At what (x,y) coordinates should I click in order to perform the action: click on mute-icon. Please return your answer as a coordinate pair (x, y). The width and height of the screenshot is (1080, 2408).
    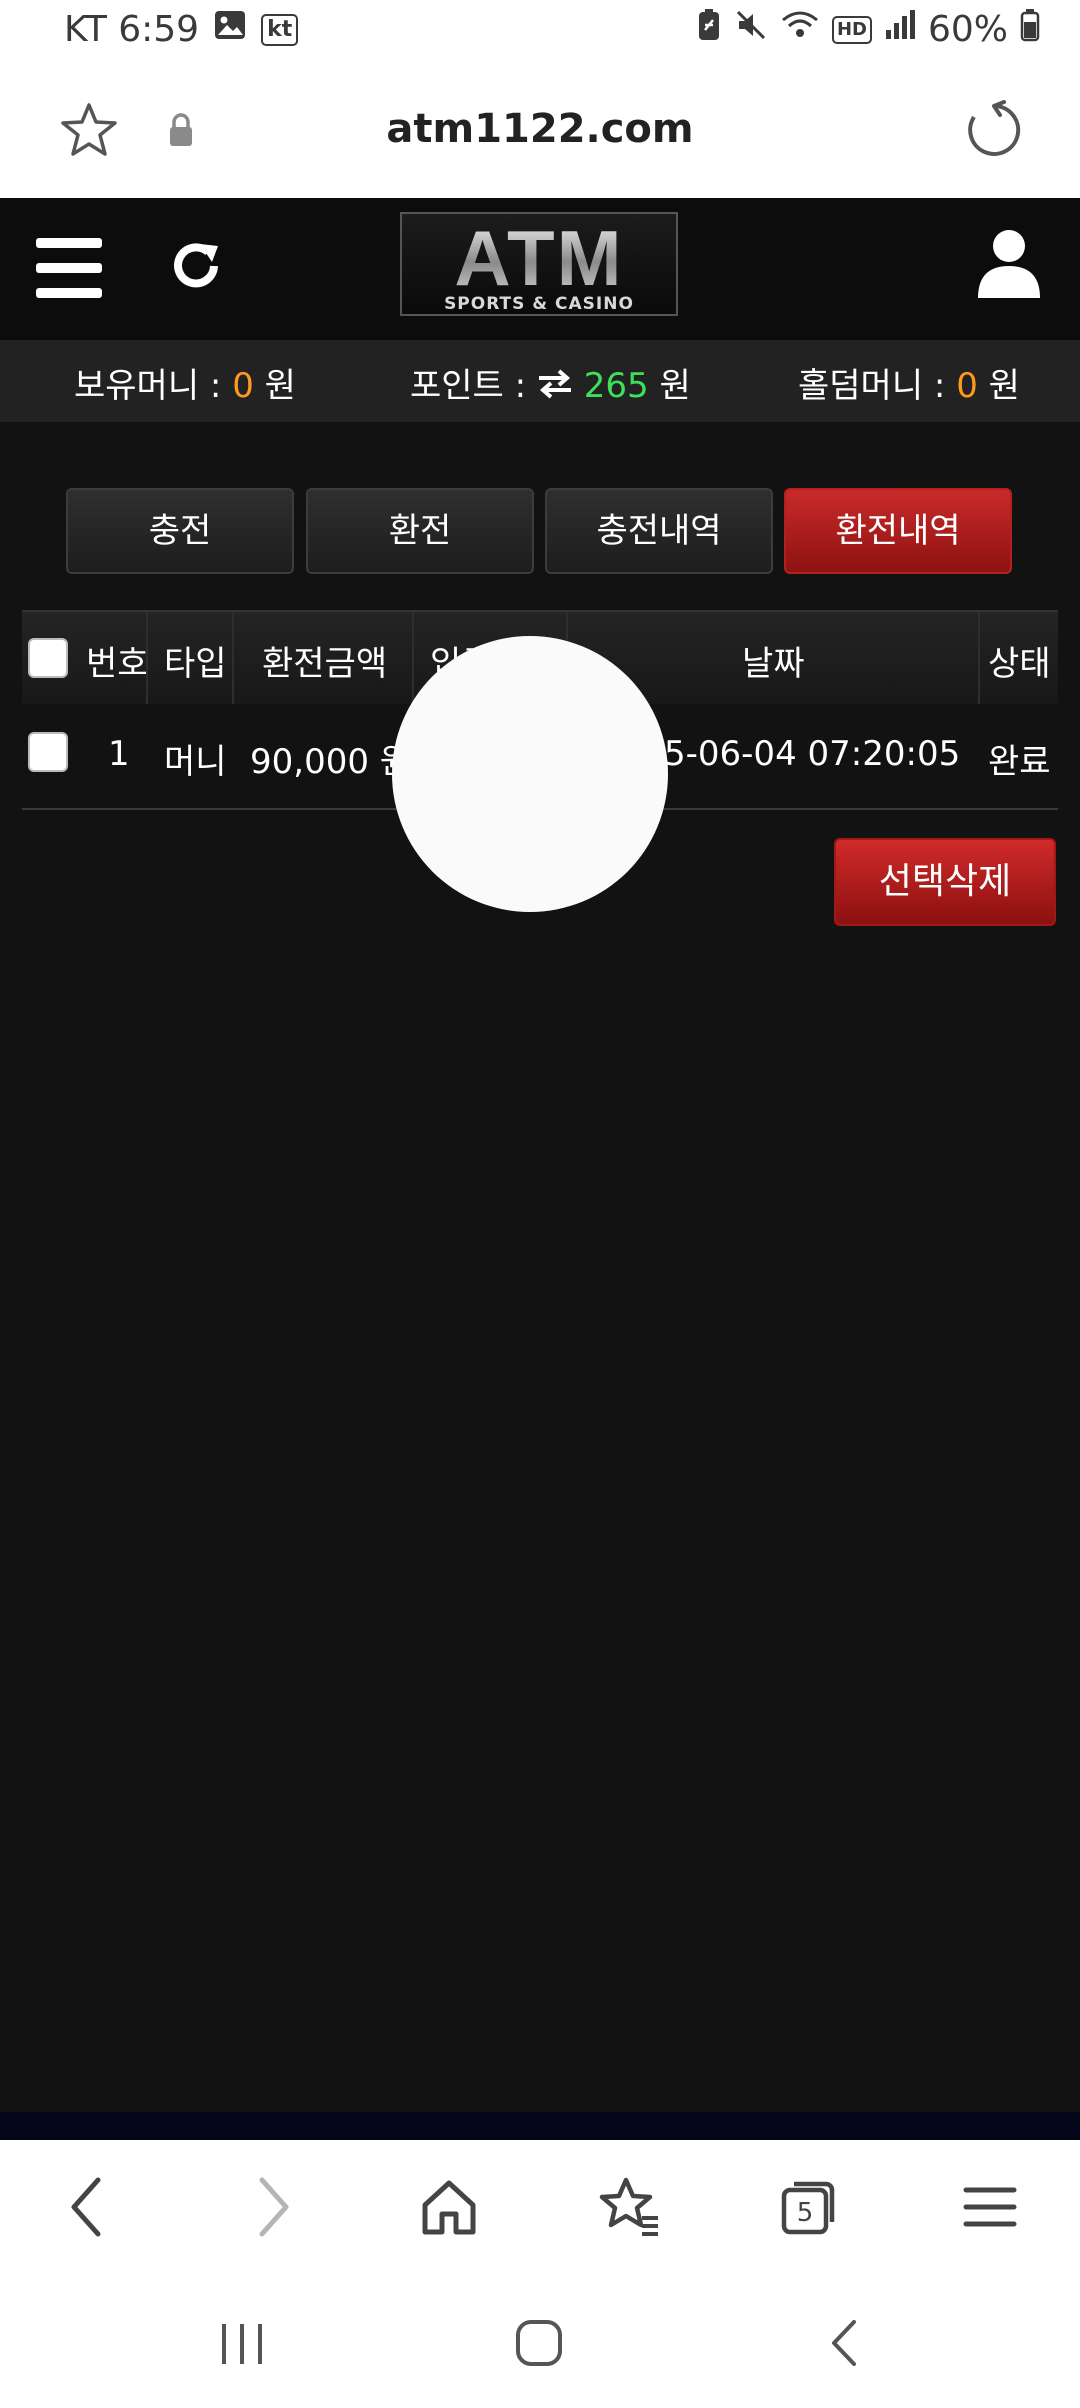
    Looking at the image, I should click on (751, 29).